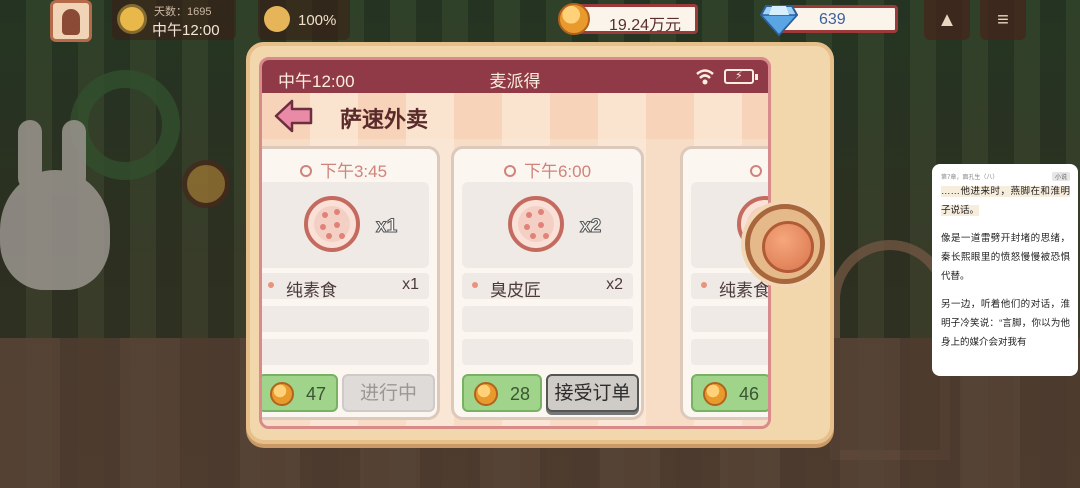  Describe the element at coordinates (1005, 177) in the screenshot. I see `chapter-header: 第7章，面孔生（八） 小说` at that location.